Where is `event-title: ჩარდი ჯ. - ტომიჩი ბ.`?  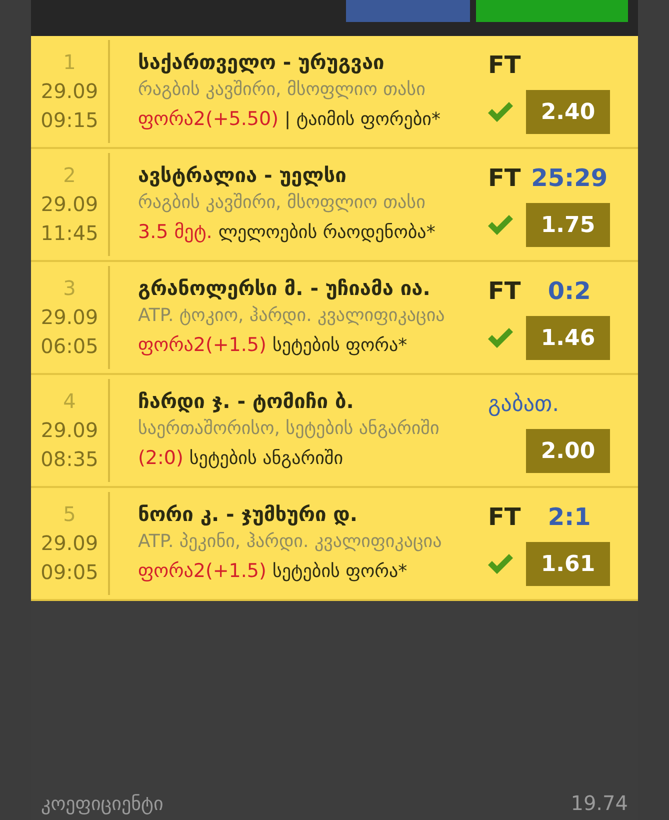
event-title: ჩარდი ჯ. - ტომიჩი ბ. is located at coordinates (246, 401).